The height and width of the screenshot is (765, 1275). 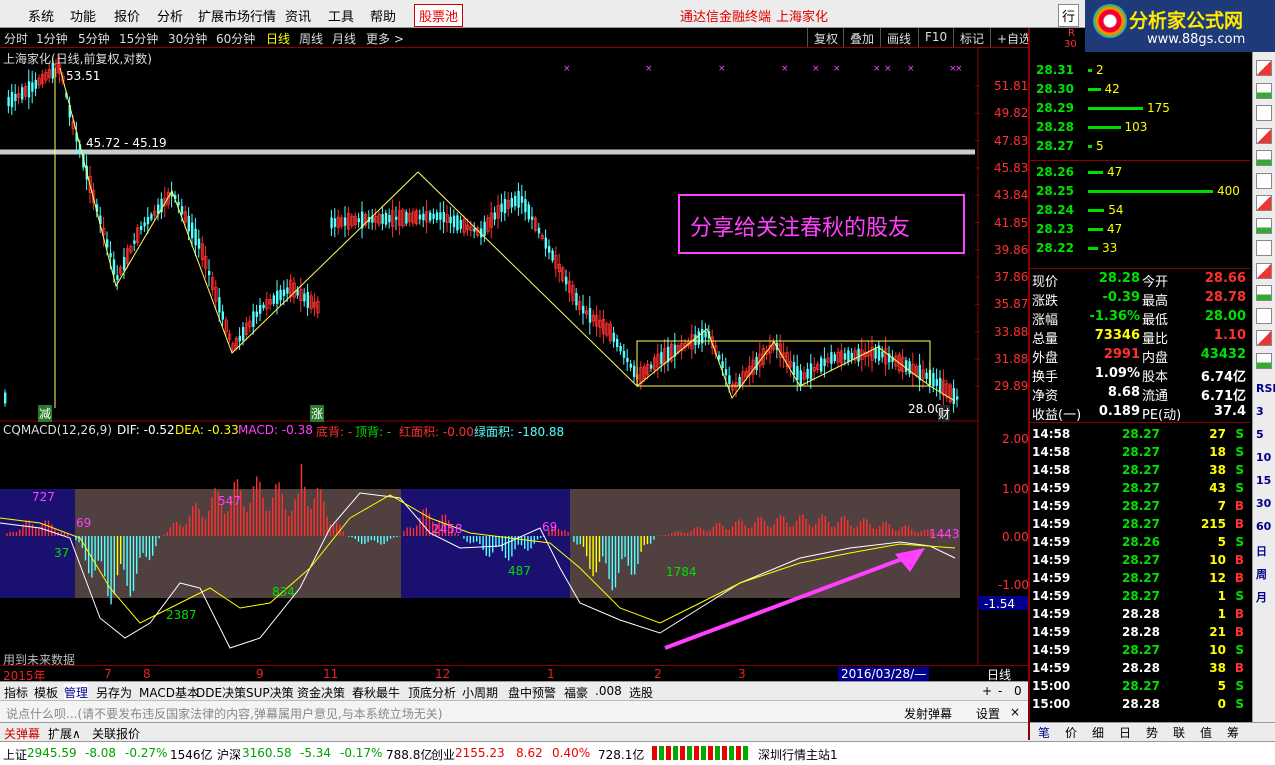 I want to click on tab-day: 日, so click(x=1125, y=732).